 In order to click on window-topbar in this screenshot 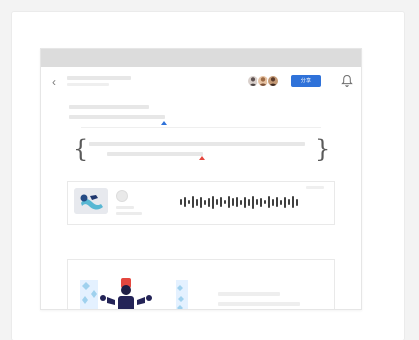, I will do `click(201, 58)`.